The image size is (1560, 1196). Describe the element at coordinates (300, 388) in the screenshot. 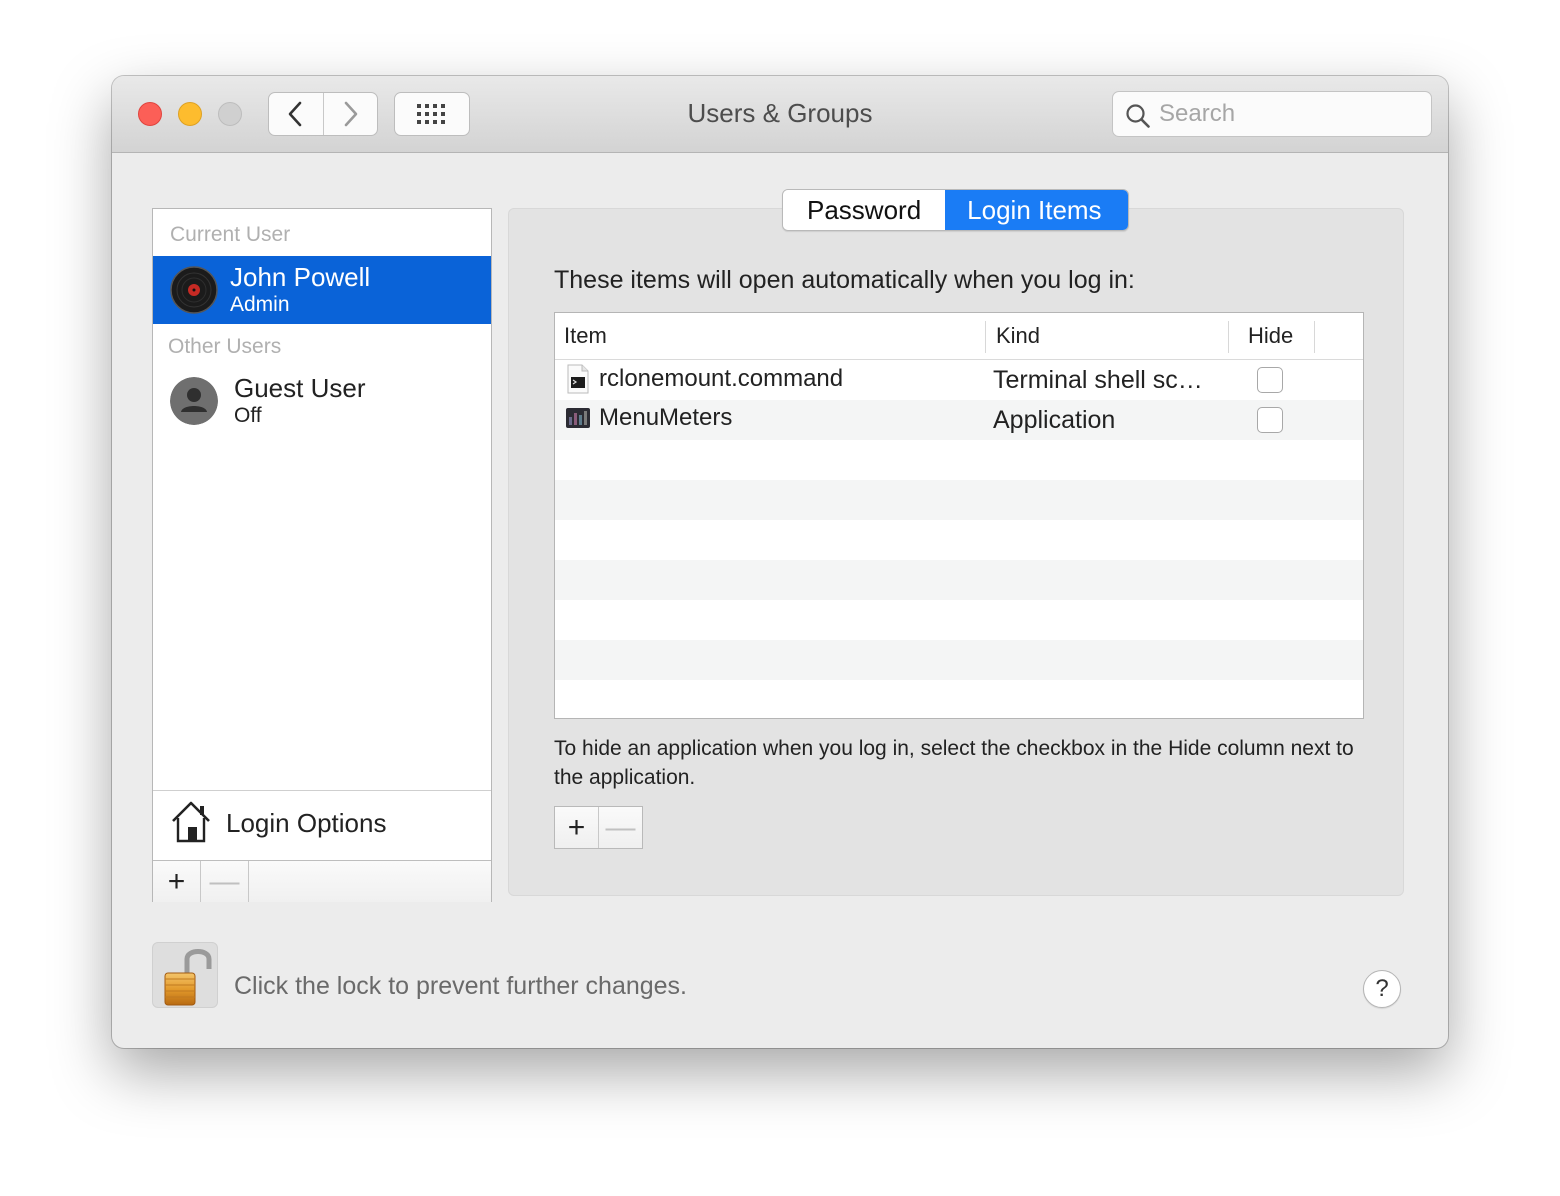

I see `user-name: Guest User` at that location.